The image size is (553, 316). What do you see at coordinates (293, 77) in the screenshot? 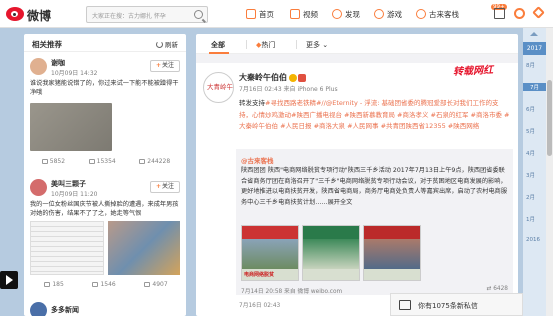
I see `vip-icon` at bounding box center [293, 77].